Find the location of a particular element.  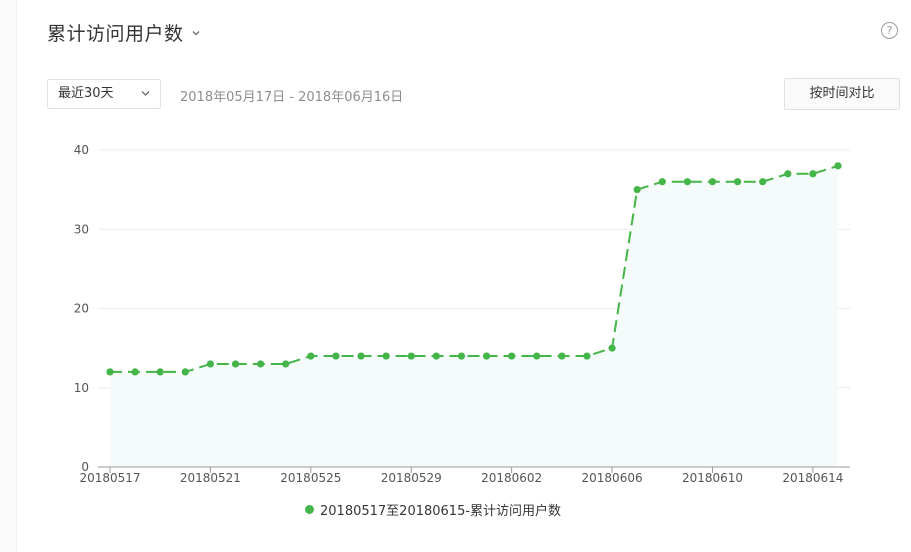

chart-header: 累计访问用户数 is located at coordinates (123, 32).